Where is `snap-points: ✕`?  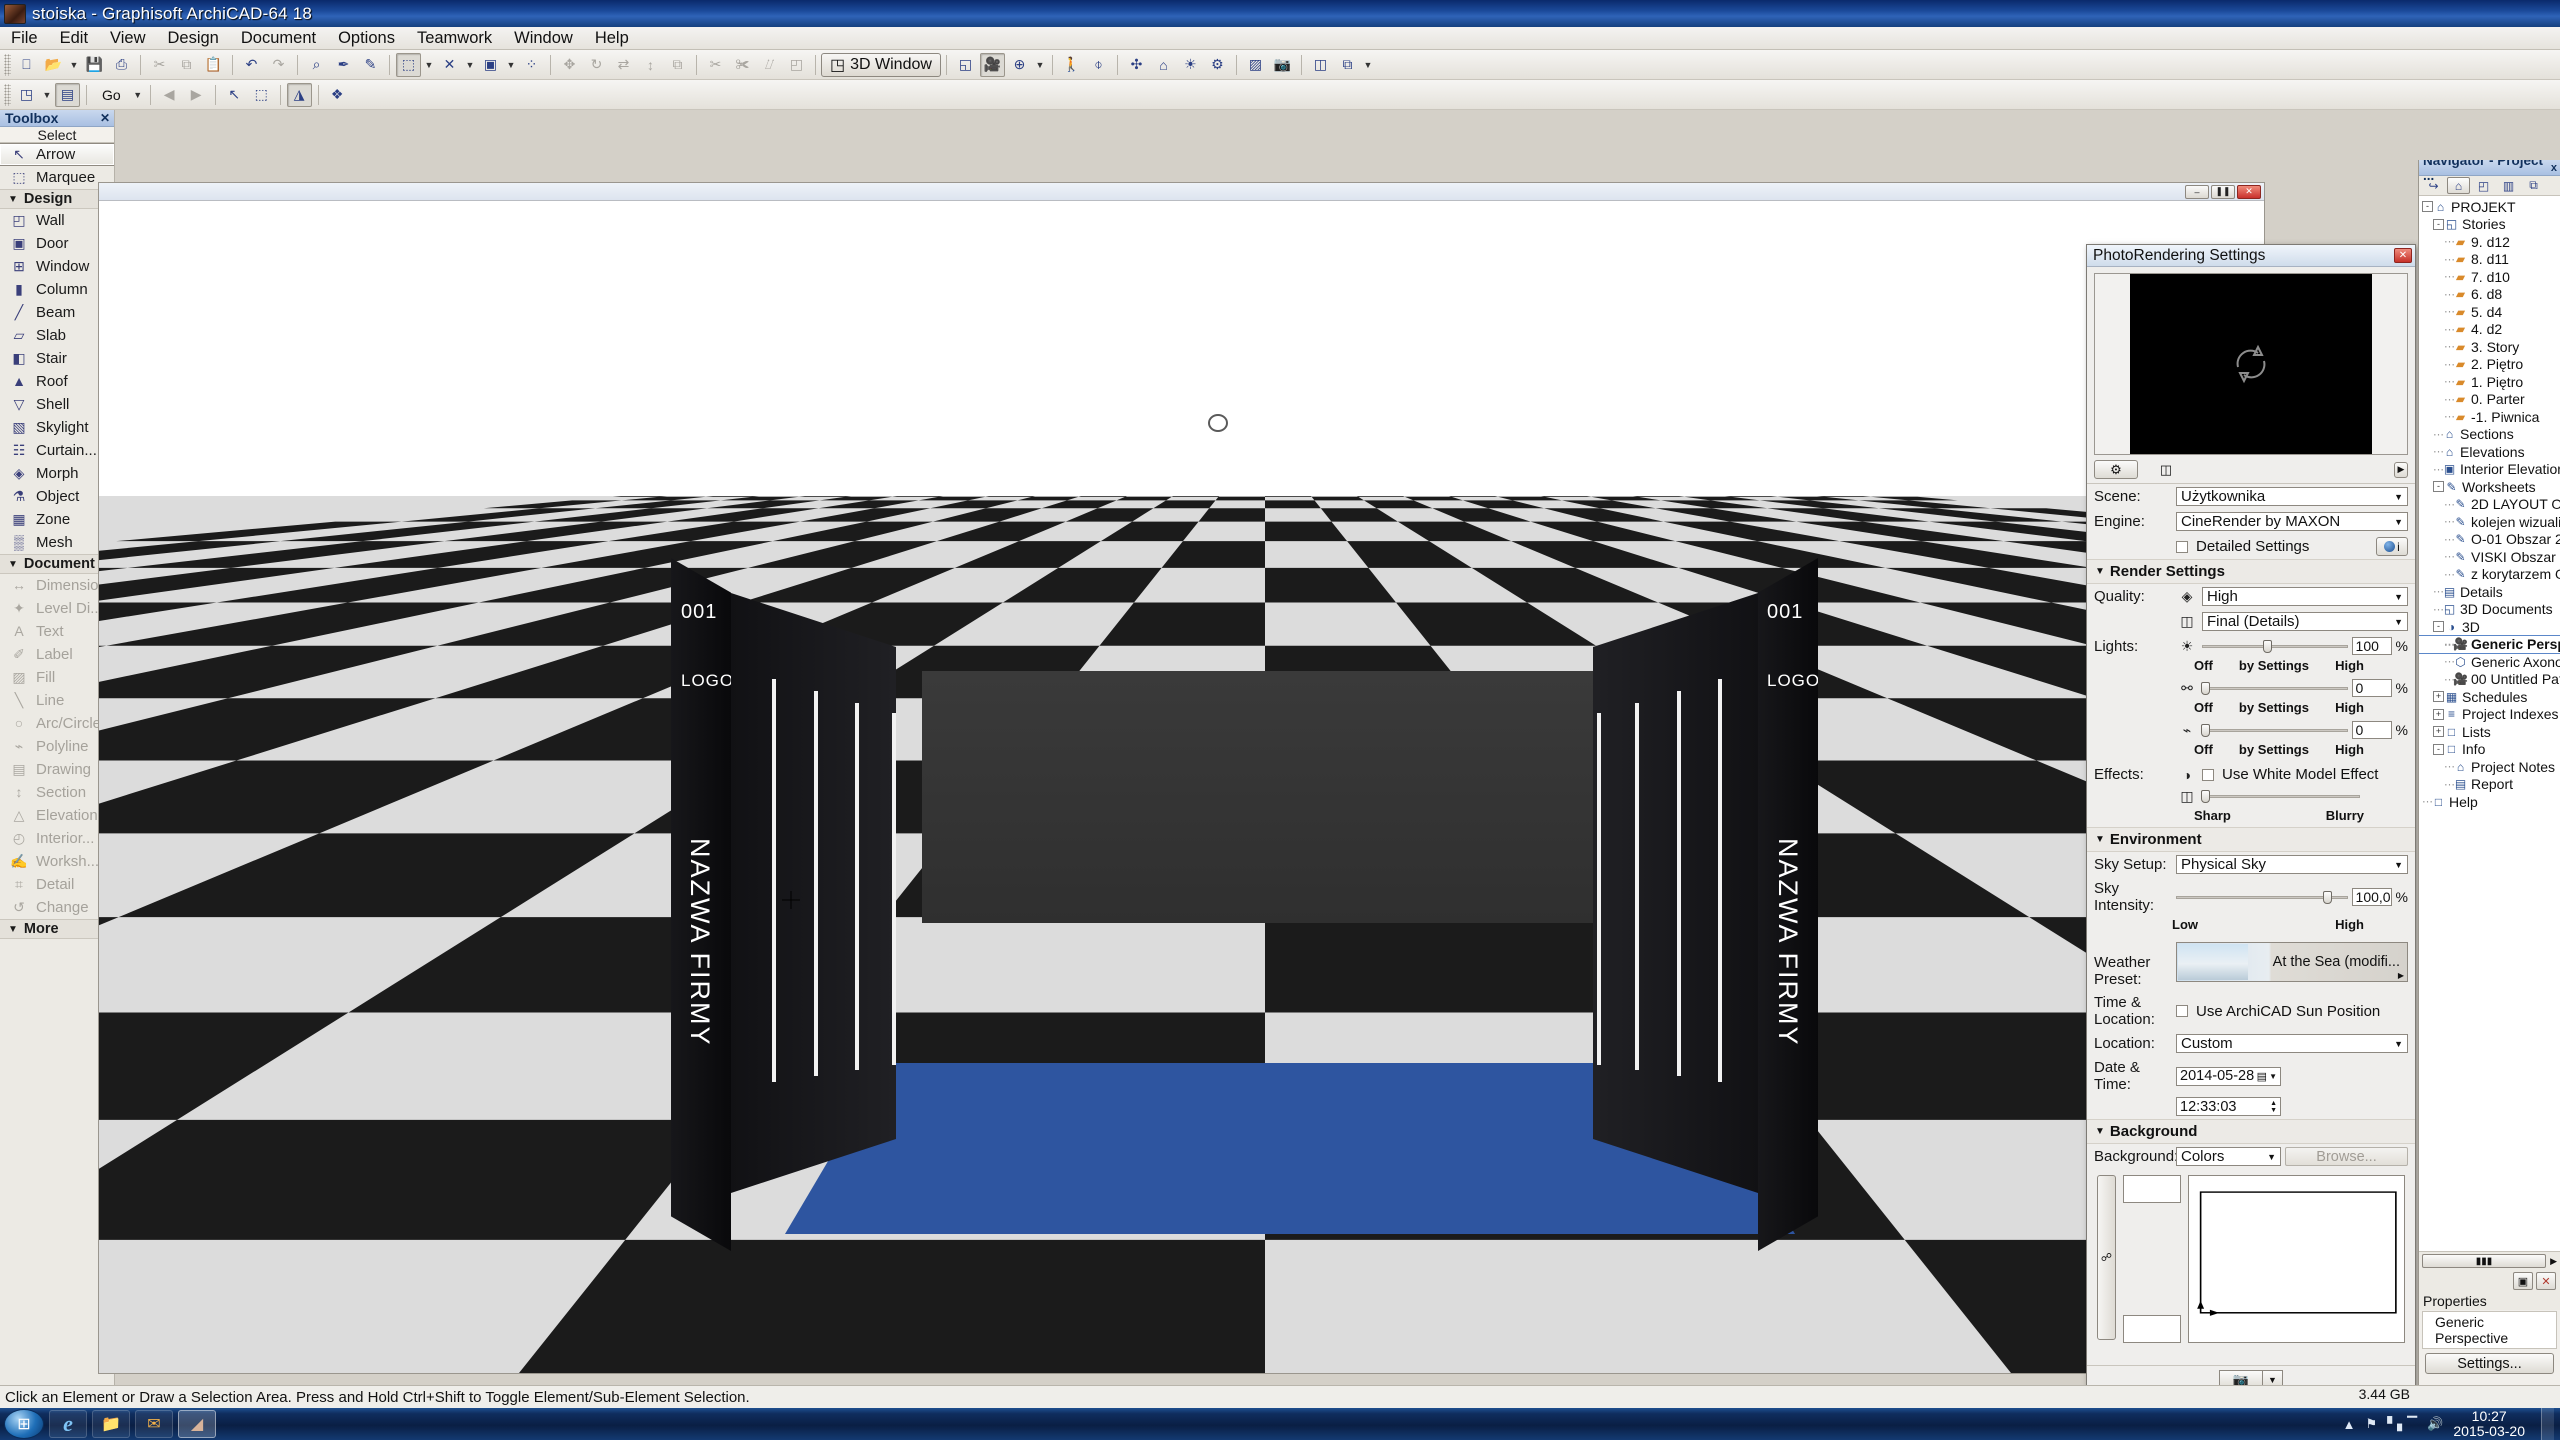 snap-points: ✕ is located at coordinates (449, 65).